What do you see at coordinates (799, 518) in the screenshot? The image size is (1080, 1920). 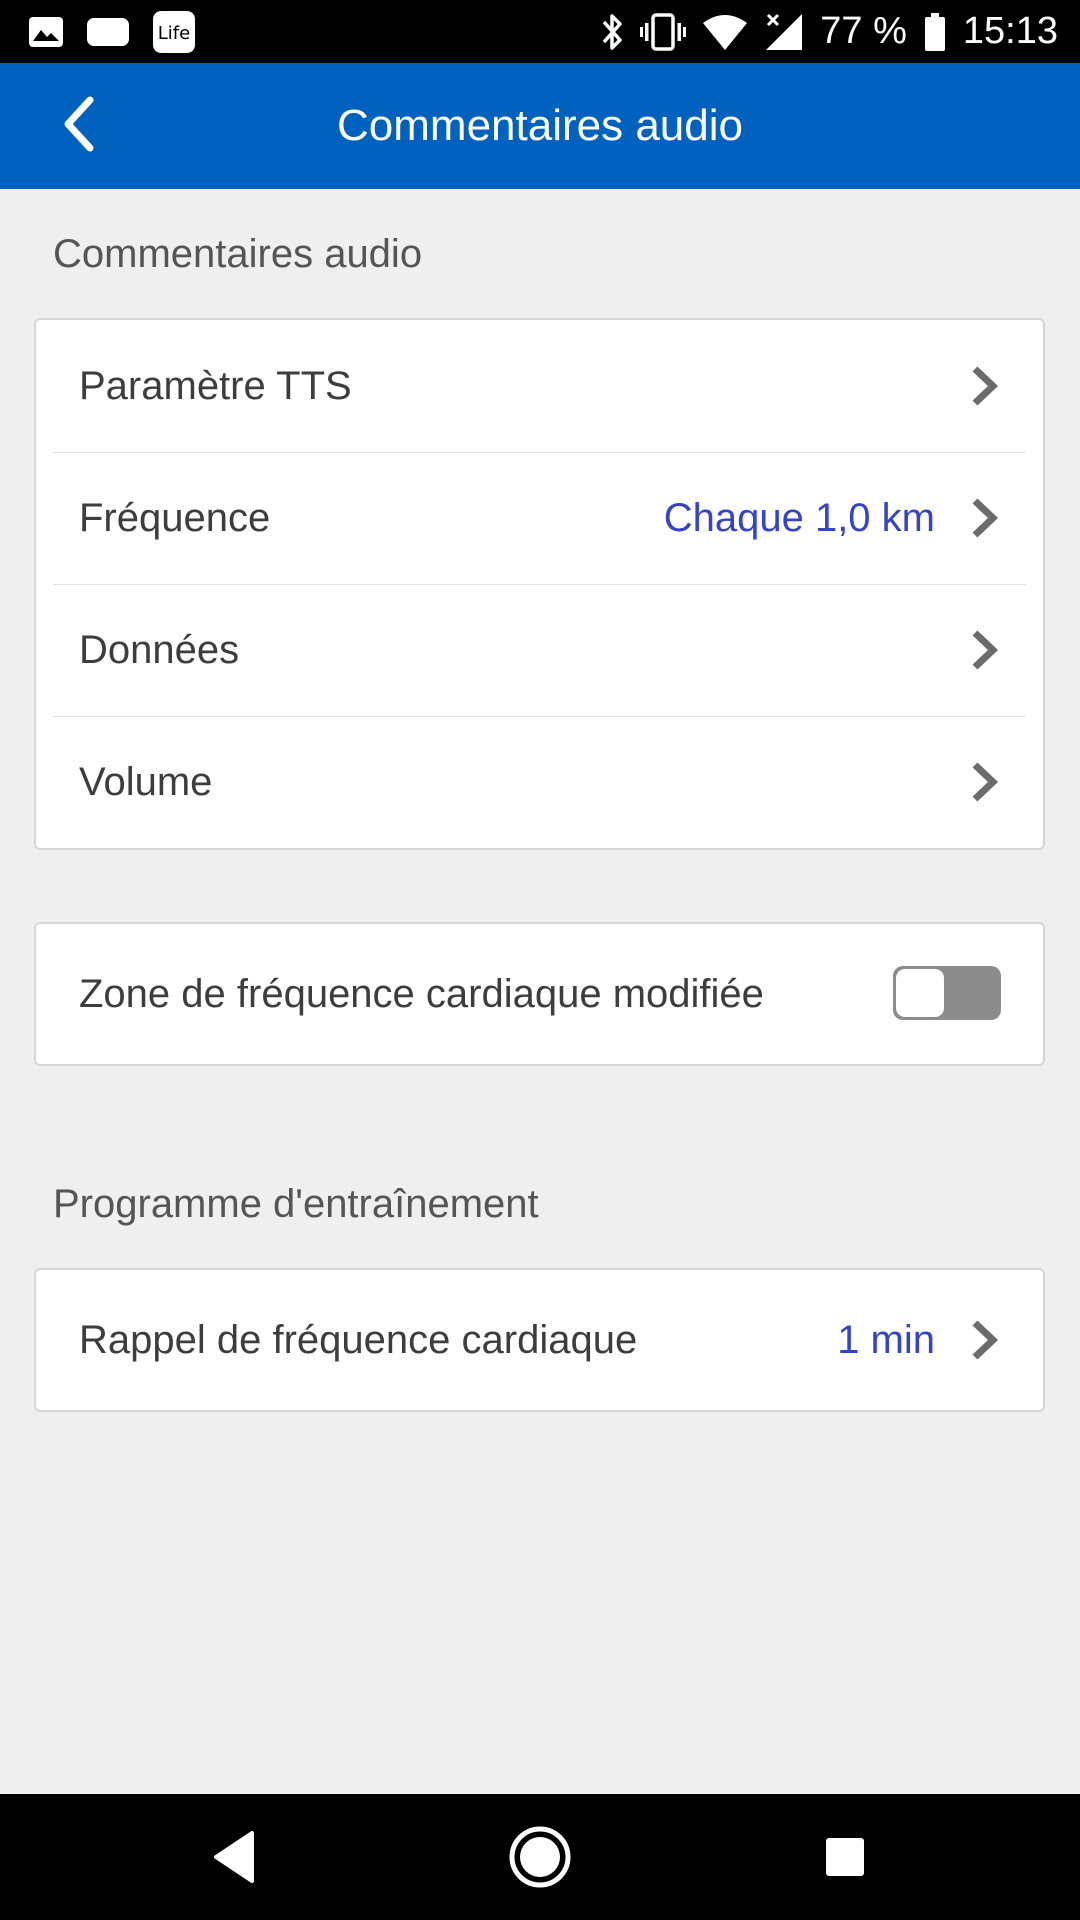 I see `frequency-value: Chaque 1,0 km` at bounding box center [799, 518].